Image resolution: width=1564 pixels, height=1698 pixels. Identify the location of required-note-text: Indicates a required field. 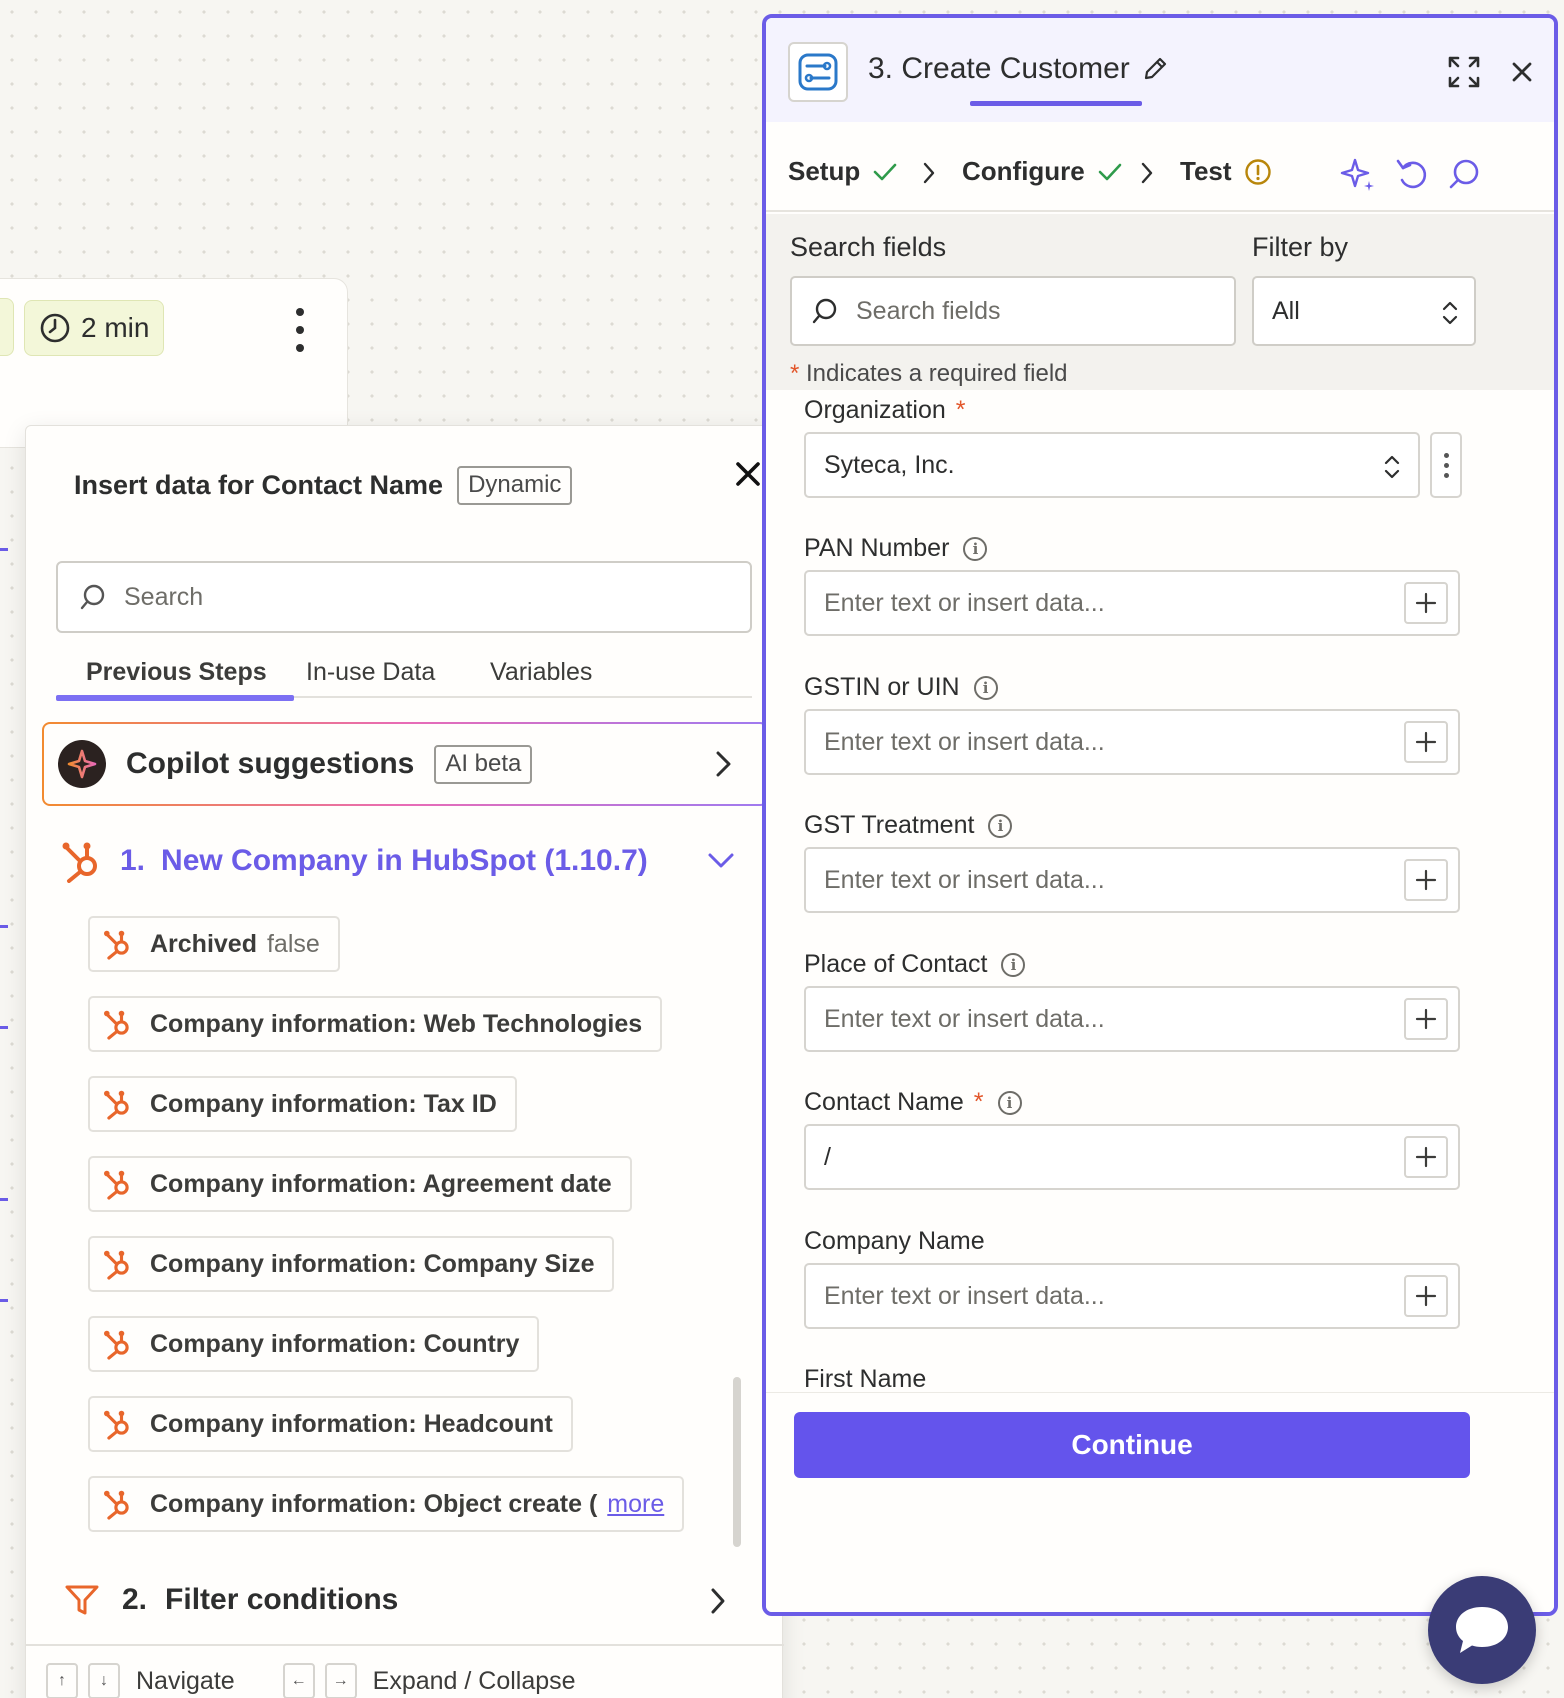
(937, 373).